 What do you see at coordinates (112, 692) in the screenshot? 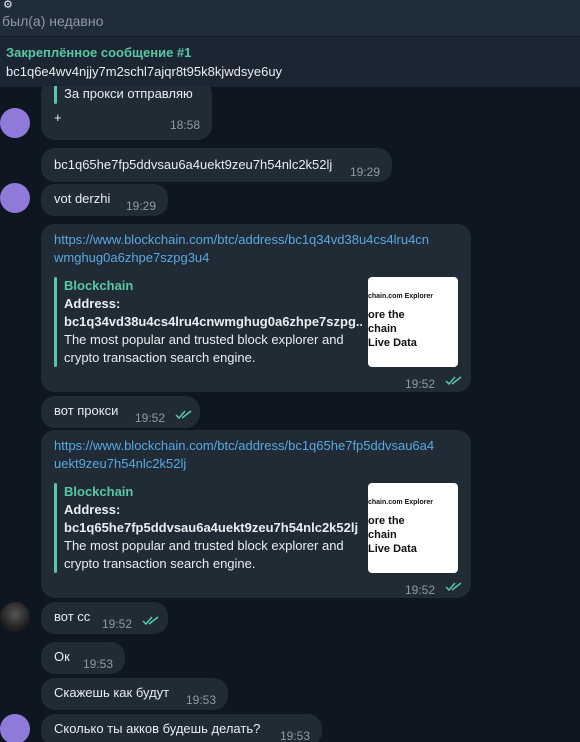
I see `message-text: Скажешь как будут` at bounding box center [112, 692].